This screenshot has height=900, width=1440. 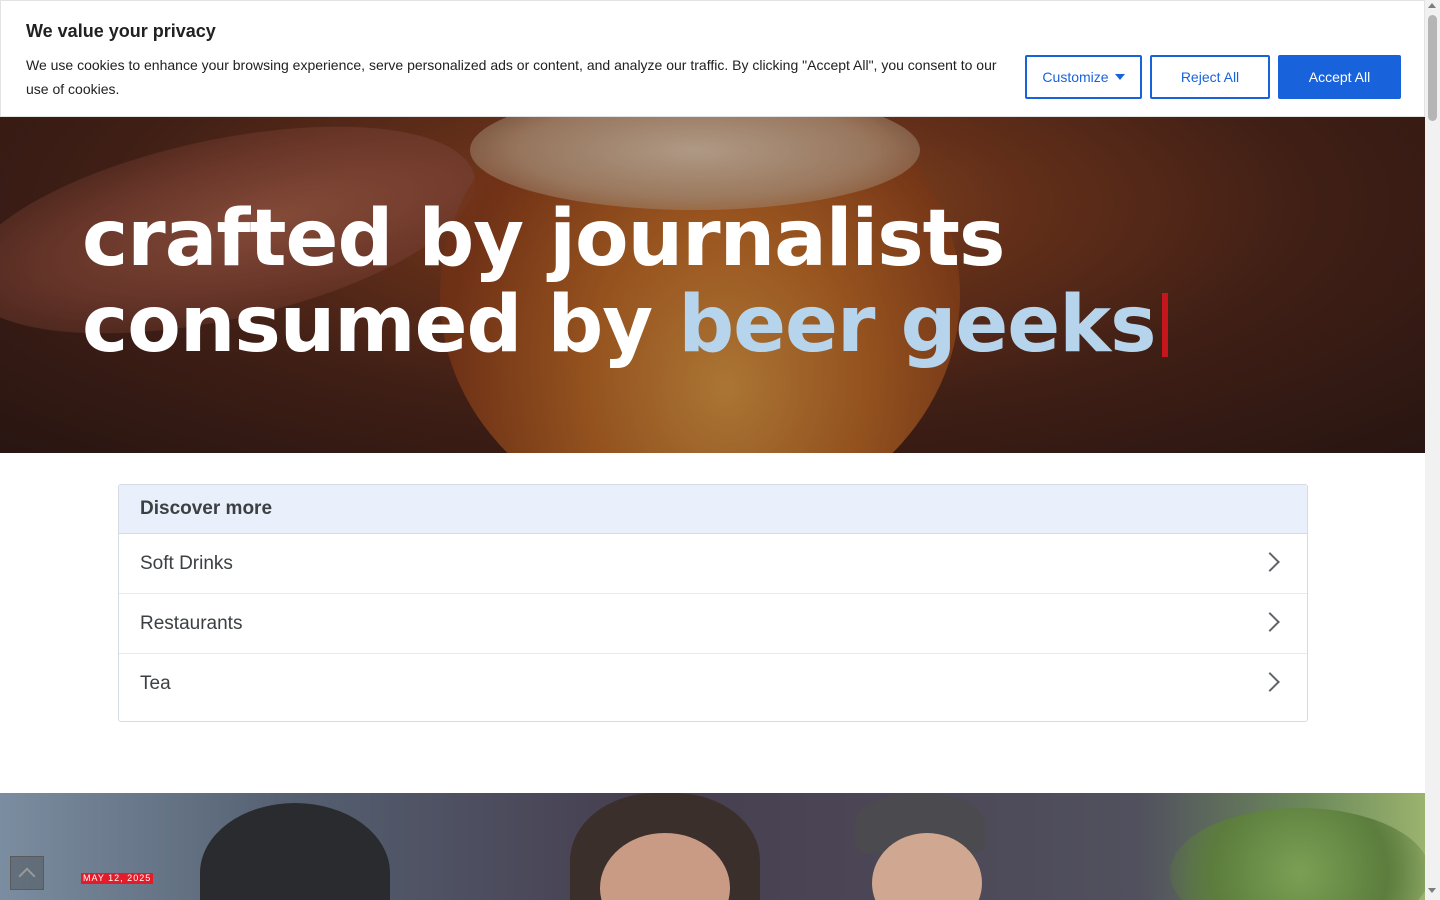 I want to click on scrollbar, so click(x=1432, y=450).